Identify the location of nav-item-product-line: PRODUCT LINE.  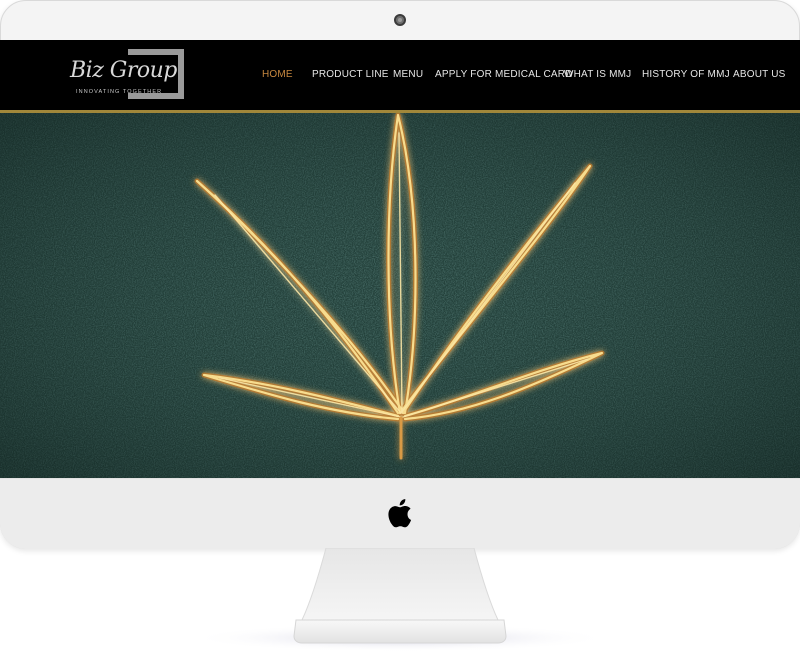
(350, 74).